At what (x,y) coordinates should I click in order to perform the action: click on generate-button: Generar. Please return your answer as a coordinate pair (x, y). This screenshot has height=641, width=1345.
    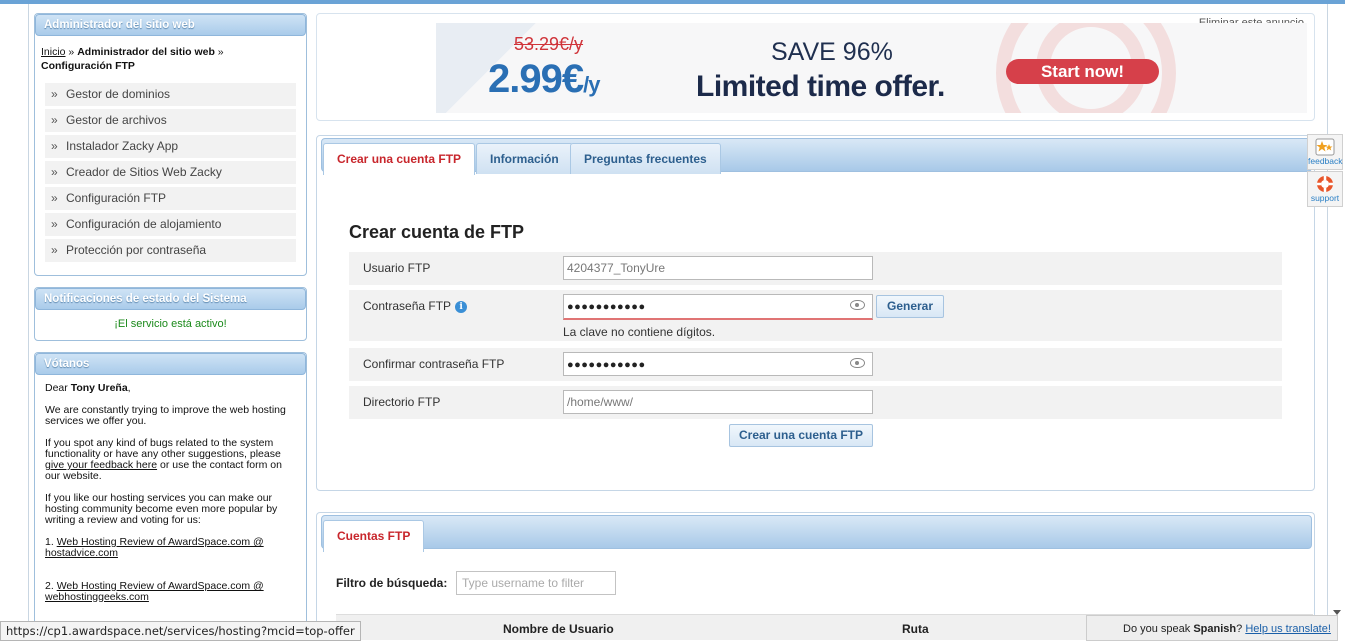
    Looking at the image, I should click on (910, 306).